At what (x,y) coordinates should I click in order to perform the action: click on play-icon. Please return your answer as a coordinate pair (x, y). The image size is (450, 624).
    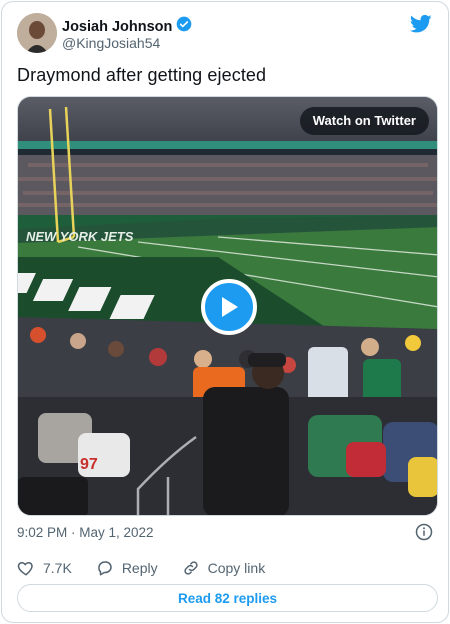
    Looking at the image, I should click on (230, 307).